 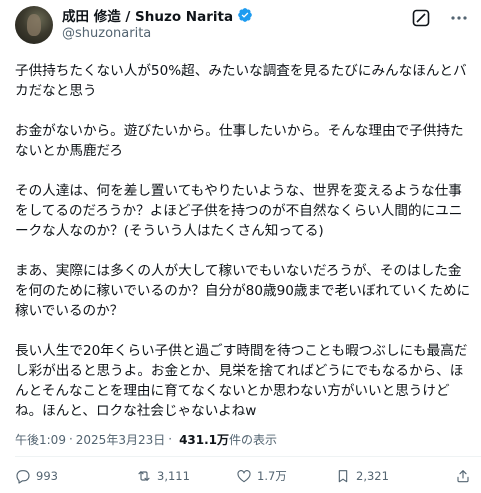 I want to click on verified-badge-icon, so click(x=245, y=15).